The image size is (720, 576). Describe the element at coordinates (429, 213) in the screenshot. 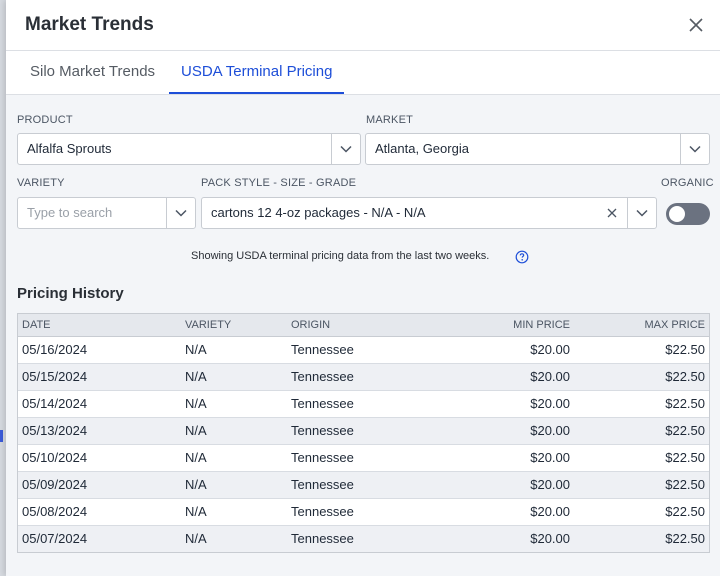

I see `pack-style-select: cartons 12 4-oz packages - N/A - N/A` at that location.